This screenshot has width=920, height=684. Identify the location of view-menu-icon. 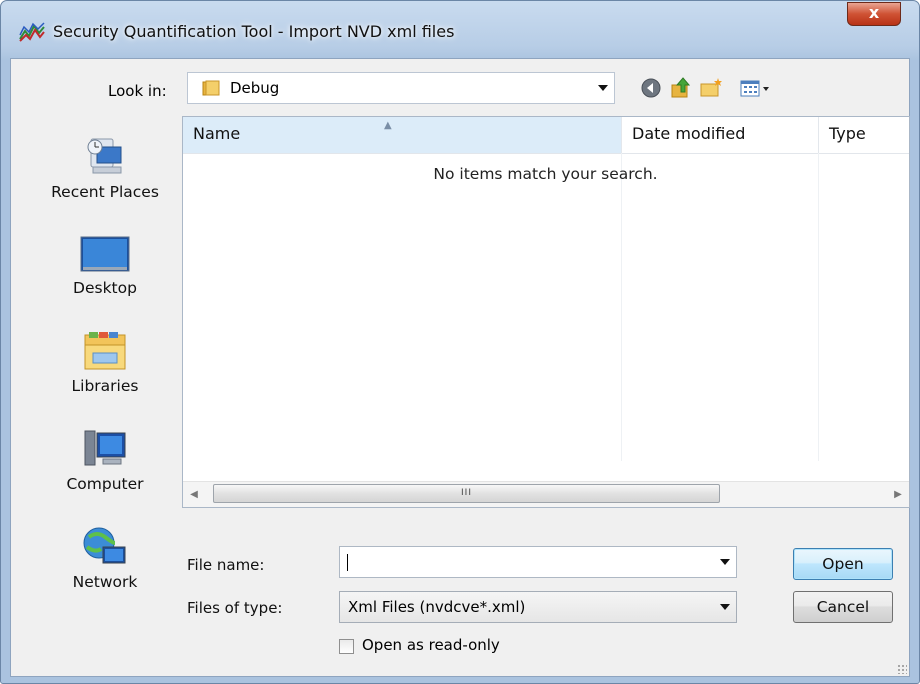
(756, 88).